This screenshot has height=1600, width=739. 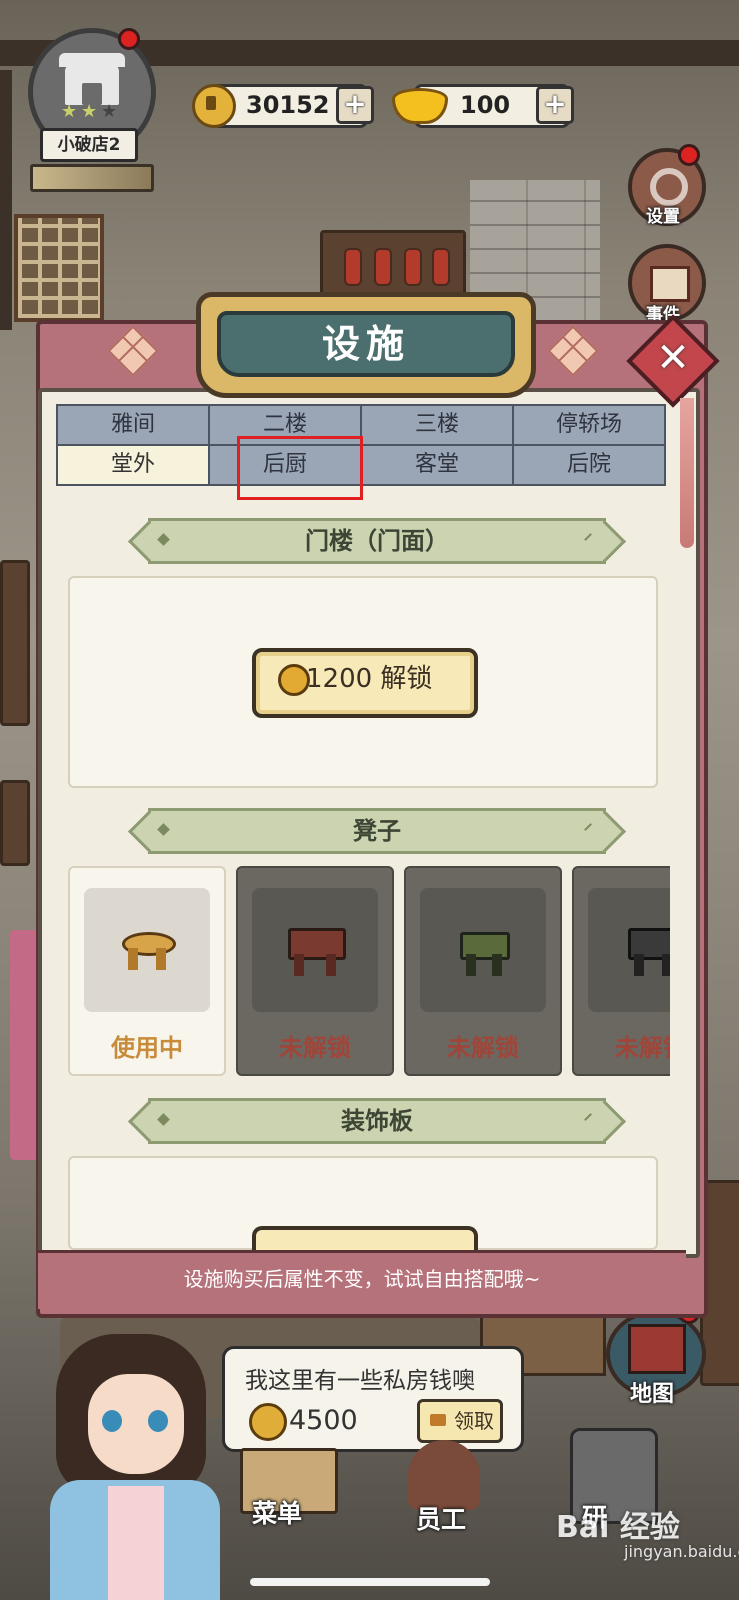 I want to click on claim-button: 领取, so click(x=460, y=1421).